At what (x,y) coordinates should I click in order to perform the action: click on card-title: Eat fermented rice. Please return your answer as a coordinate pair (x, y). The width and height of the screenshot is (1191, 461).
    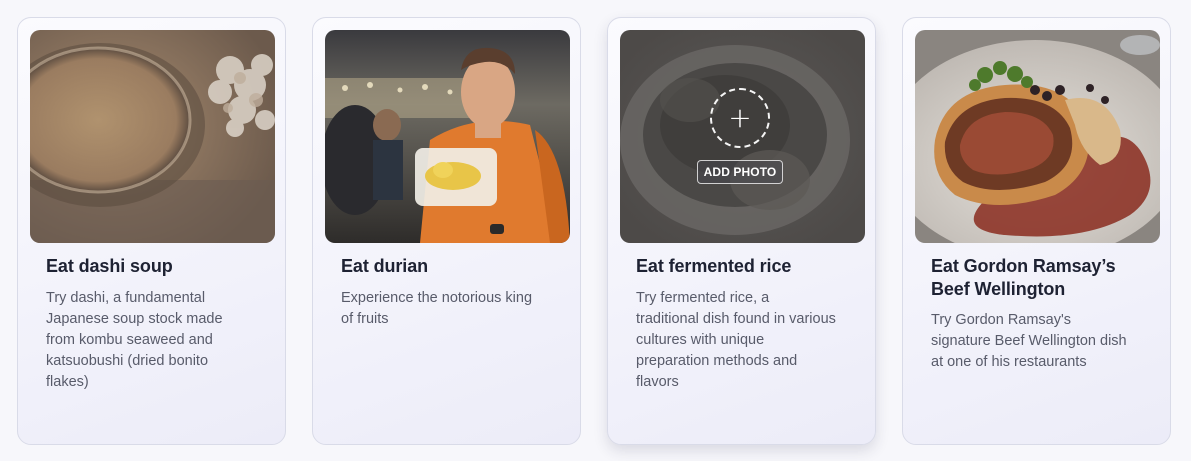
    Looking at the image, I should click on (714, 266).